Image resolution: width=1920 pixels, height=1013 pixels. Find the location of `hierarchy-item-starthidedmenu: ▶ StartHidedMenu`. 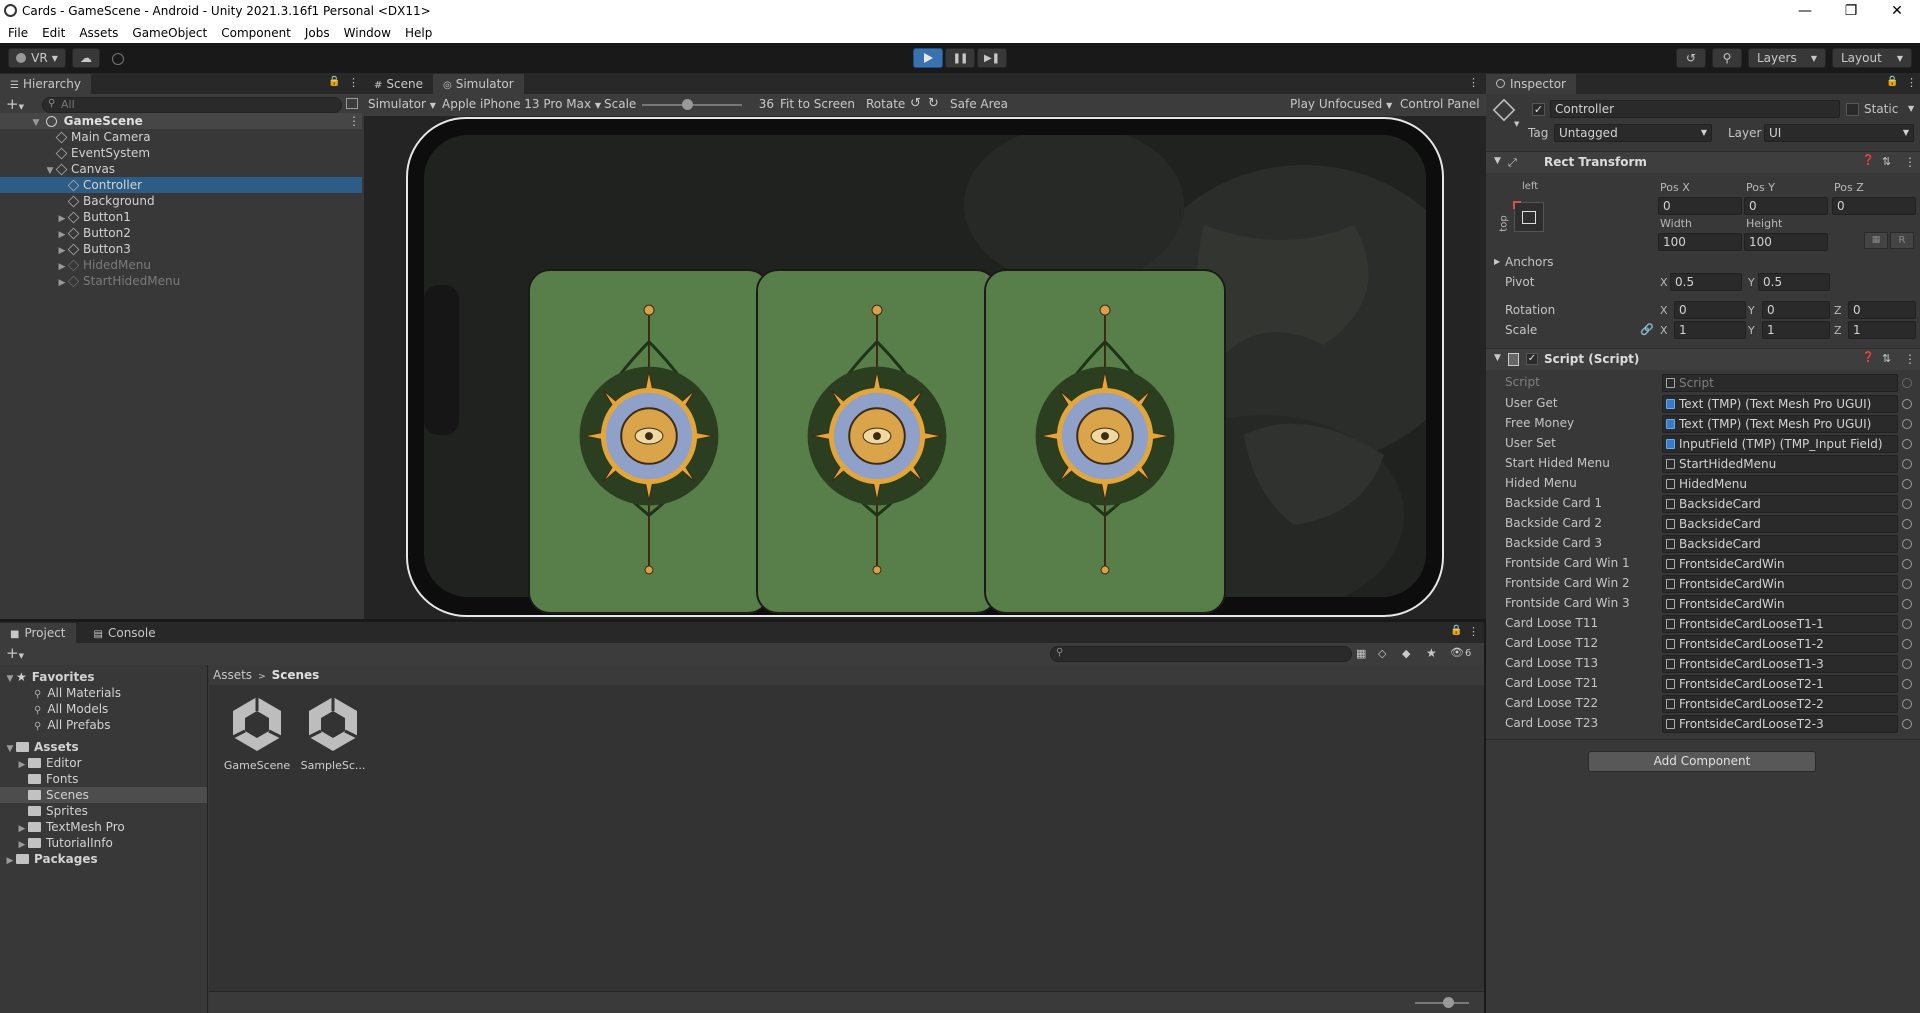

hierarchy-item-starthidedmenu: ▶ StartHidedMenu is located at coordinates (181, 281).